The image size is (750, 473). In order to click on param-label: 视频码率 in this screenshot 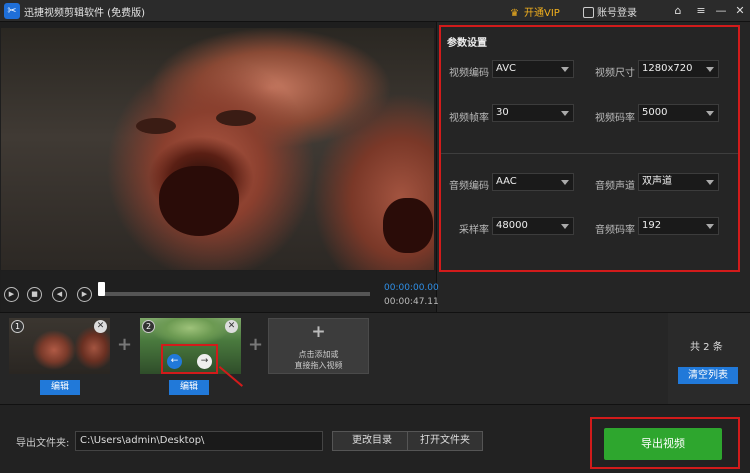, I will do `click(615, 118)`.